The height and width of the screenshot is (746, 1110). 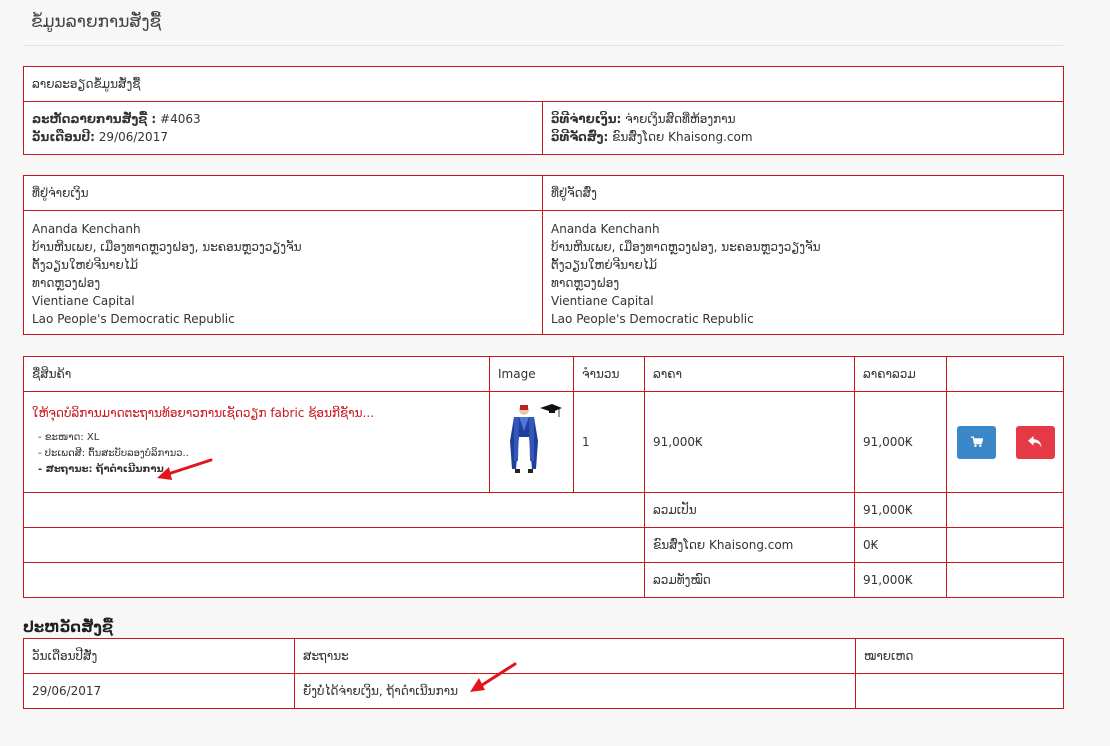 What do you see at coordinates (900, 442) in the screenshot?
I see `product-total: 91,000₭` at bounding box center [900, 442].